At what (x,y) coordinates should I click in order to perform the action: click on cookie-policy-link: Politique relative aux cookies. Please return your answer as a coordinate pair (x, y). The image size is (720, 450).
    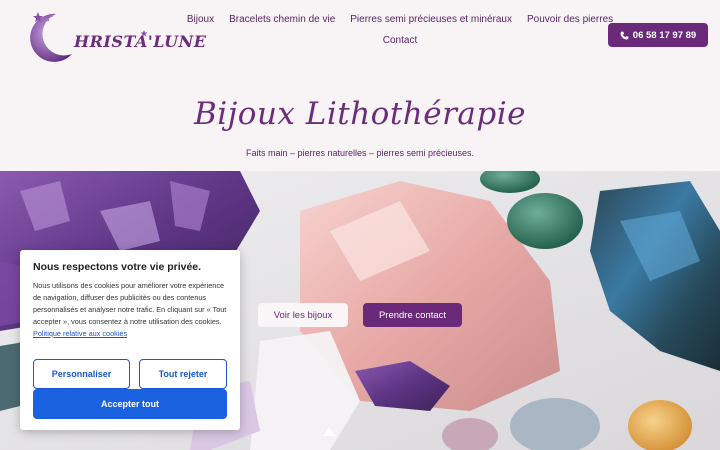
    Looking at the image, I should click on (80, 333).